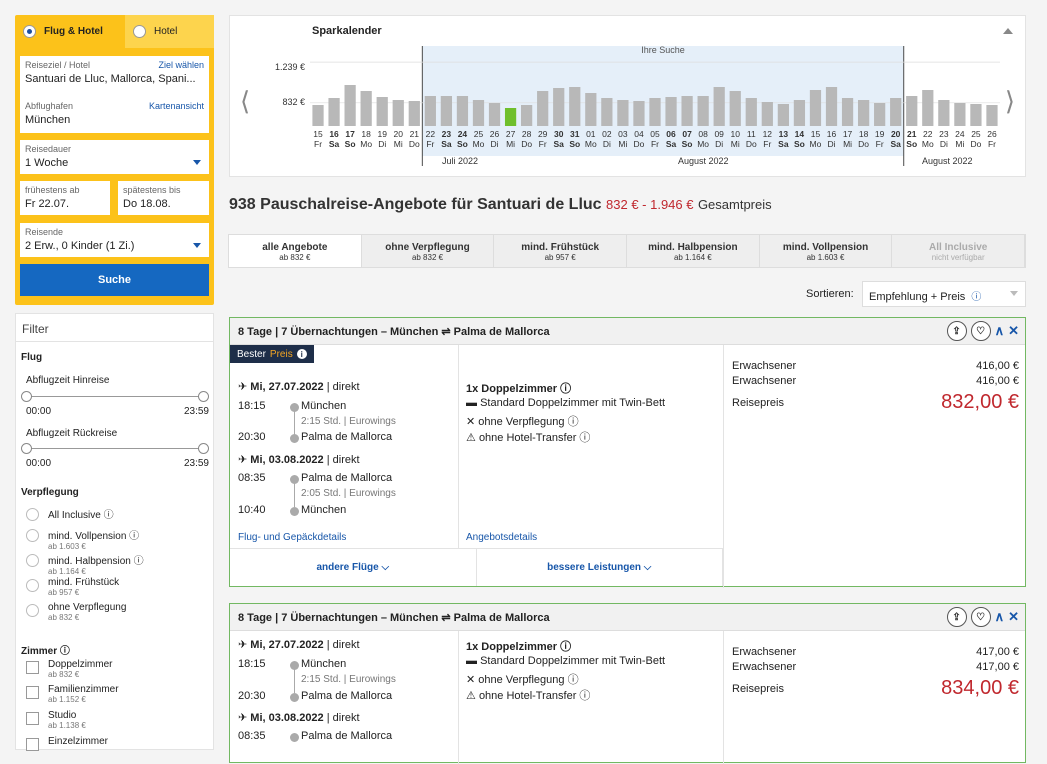 Image resolution: width=1047 pixels, height=764 pixels. Describe the element at coordinates (69, 669) in the screenshot. I see `room-option: Doppelzimmer ab 832 €` at that location.